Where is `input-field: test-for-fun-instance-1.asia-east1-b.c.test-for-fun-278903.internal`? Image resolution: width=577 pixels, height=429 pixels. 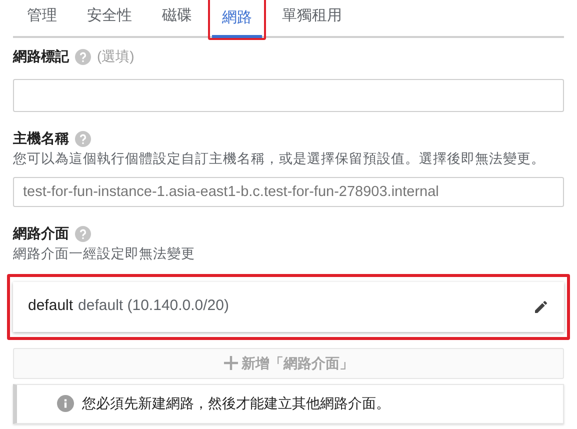 input-field: test-for-fun-instance-1.asia-east1-b.c.test-for-fun-278903.internal is located at coordinates (288, 192).